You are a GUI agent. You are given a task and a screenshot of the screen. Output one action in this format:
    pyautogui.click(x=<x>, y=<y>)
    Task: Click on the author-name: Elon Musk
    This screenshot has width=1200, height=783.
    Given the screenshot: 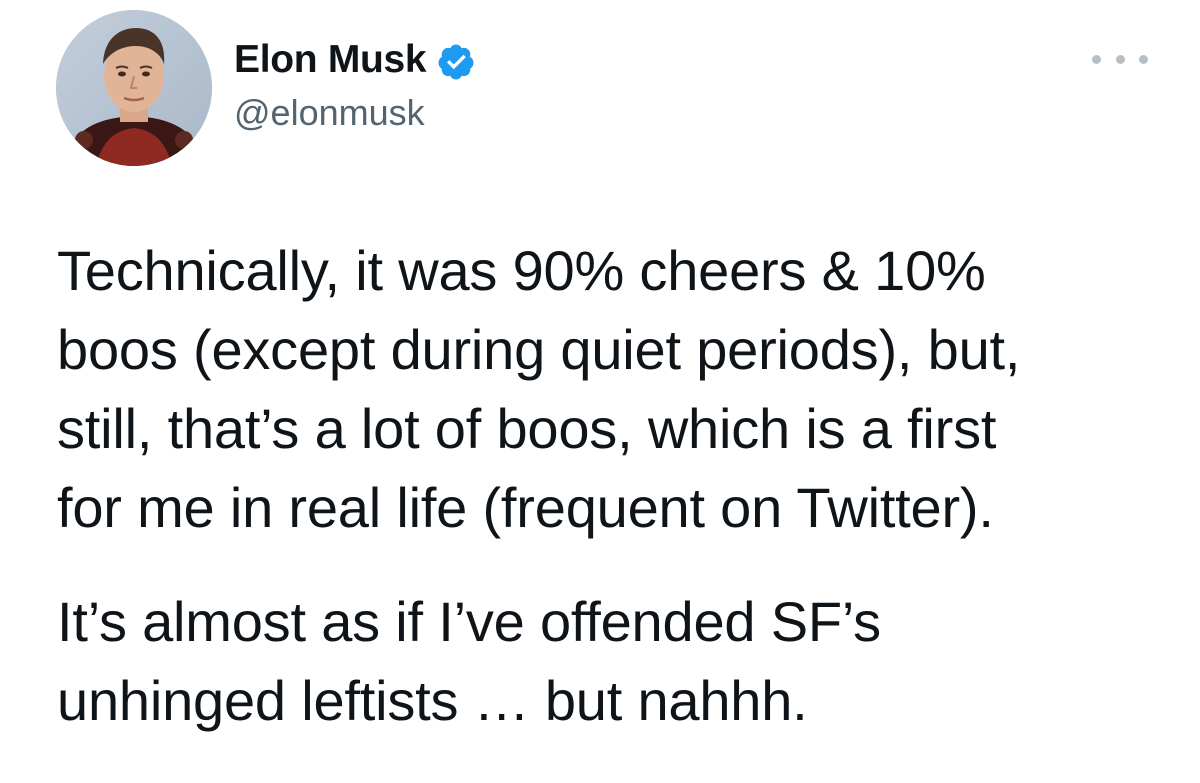 What is the action you would take?
    pyautogui.click(x=330, y=60)
    